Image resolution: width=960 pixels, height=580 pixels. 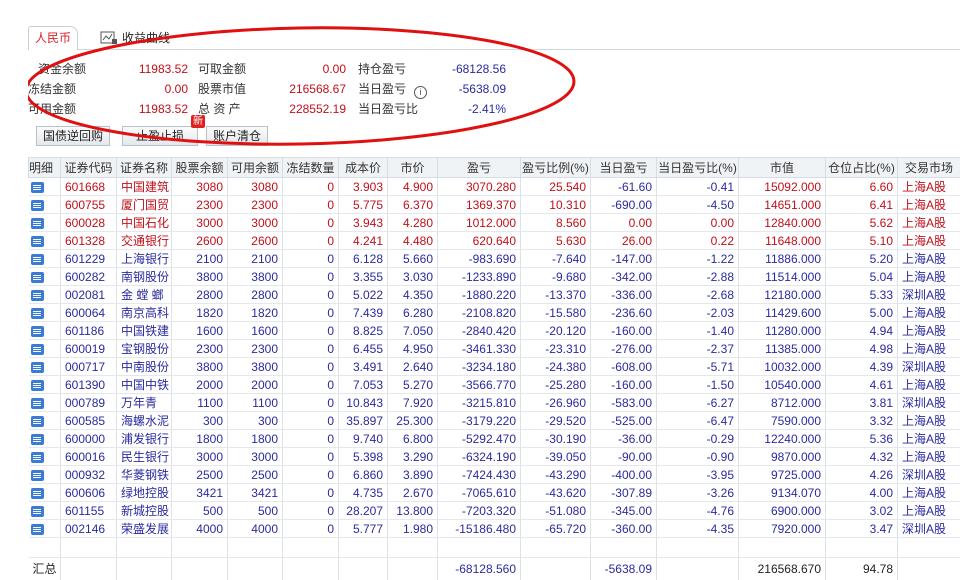 What do you see at coordinates (862, 168) in the screenshot?
I see `column-header: 仓位占比(%)` at bounding box center [862, 168].